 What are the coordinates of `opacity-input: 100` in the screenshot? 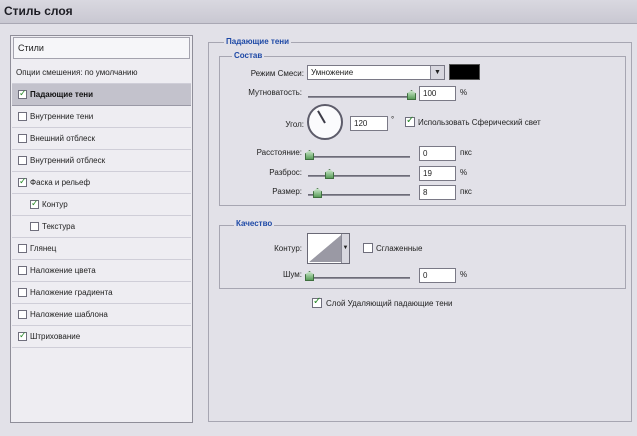 It's located at (437, 93).